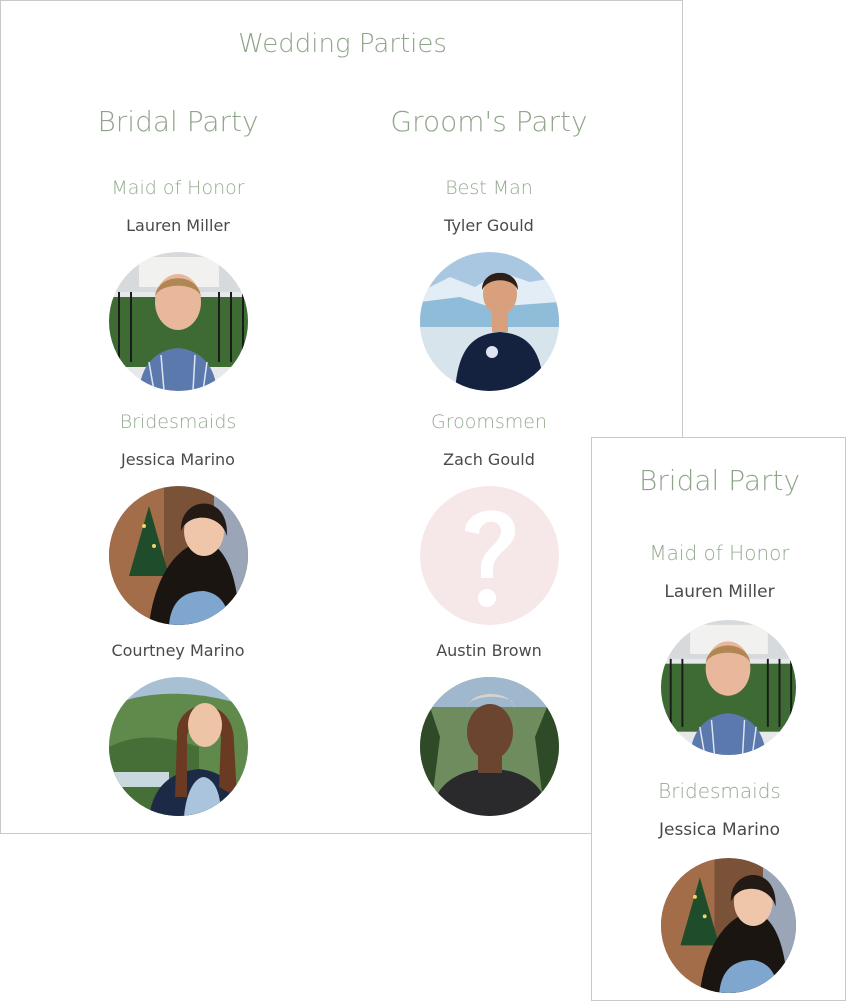 This screenshot has height=1001, width=846. Describe the element at coordinates (719, 553) in the screenshot. I see `mobile-maid-of-honor-role: Maid of Honor` at that location.